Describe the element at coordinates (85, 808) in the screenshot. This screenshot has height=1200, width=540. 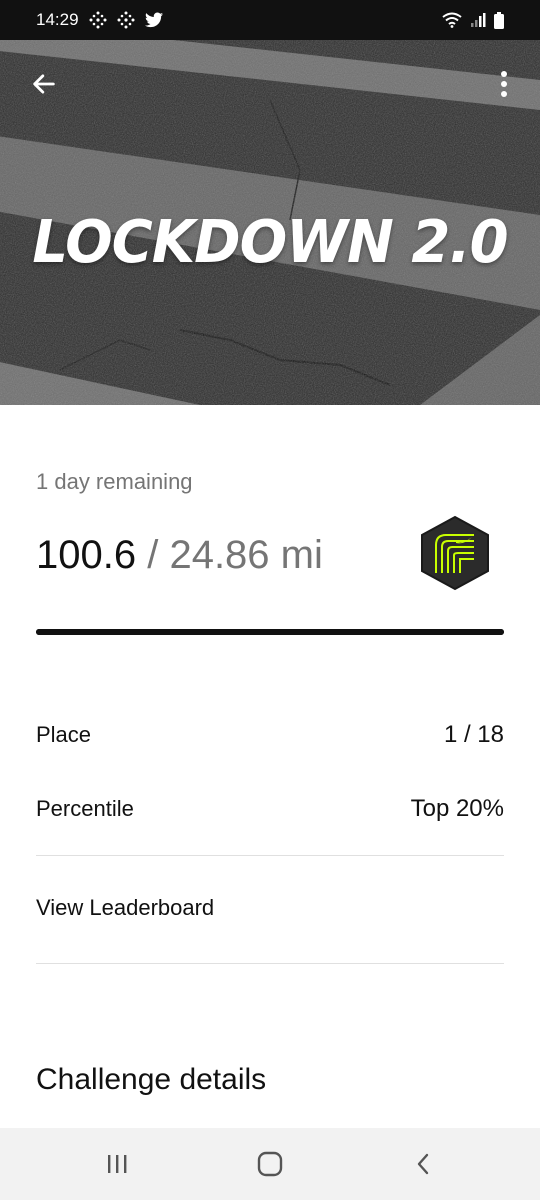
I see `stat-label-percentile: Percentile` at that location.